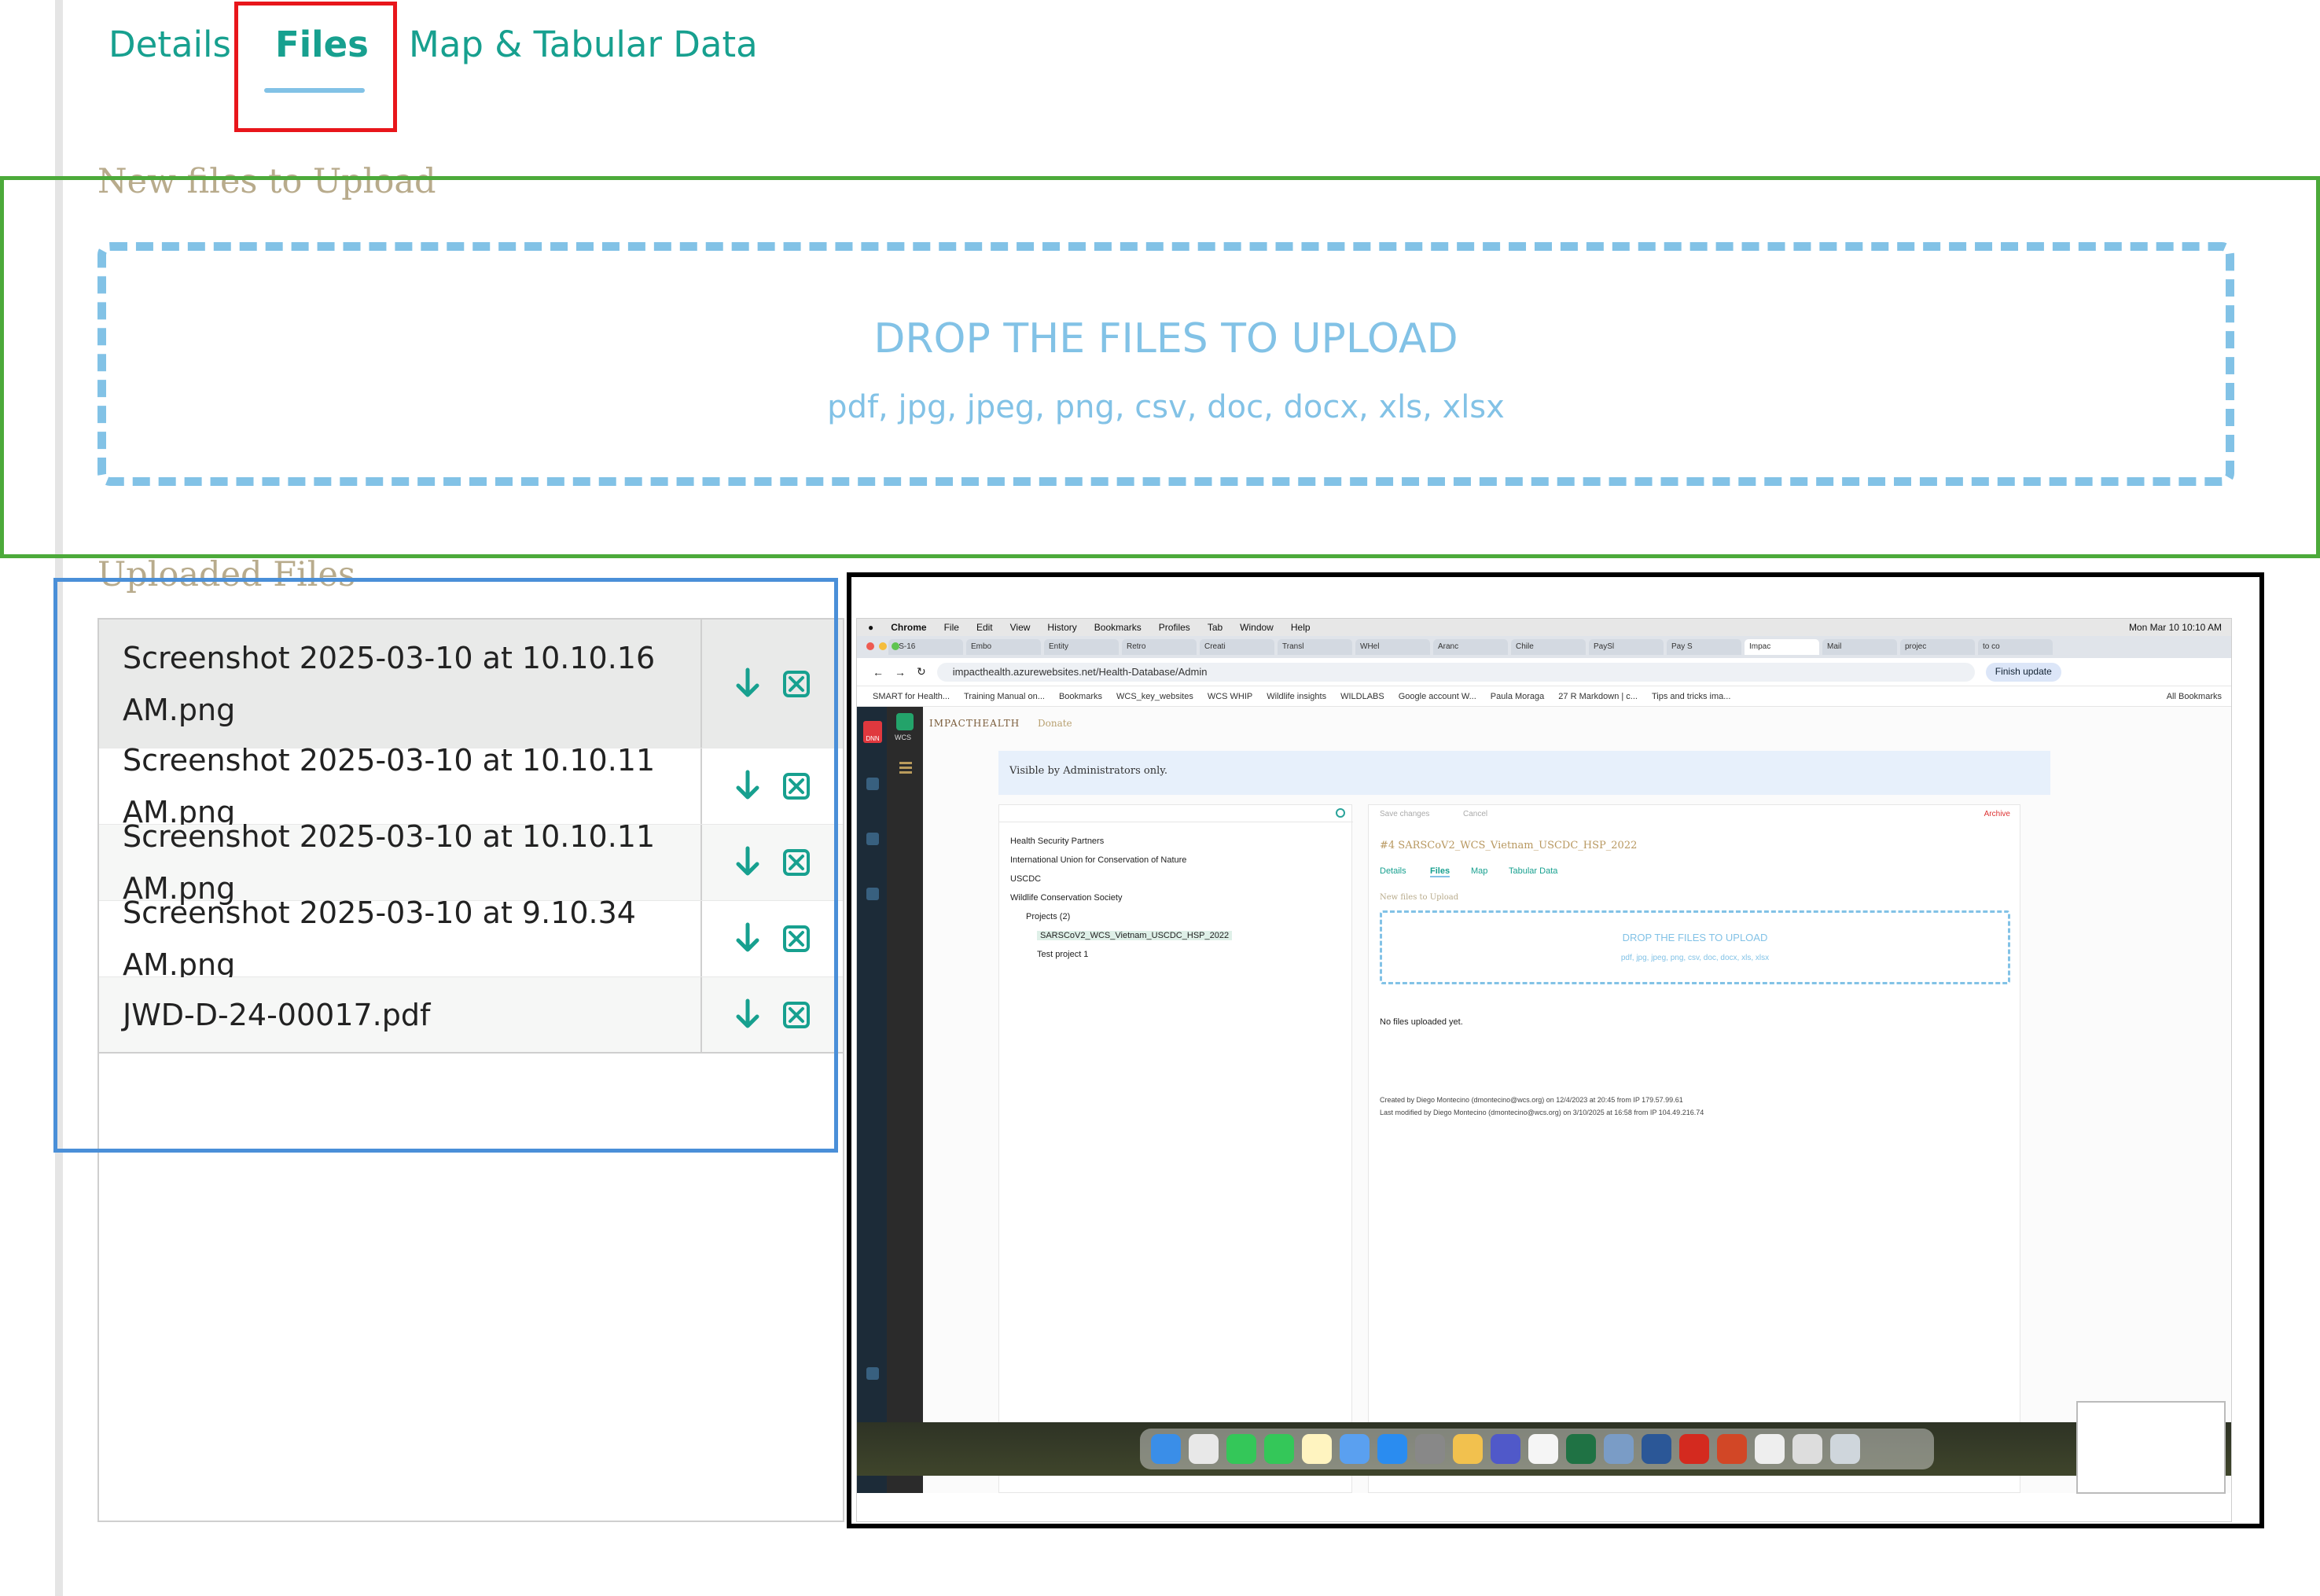 This screenshot has width=2320, height=1596. Describe the element at coordinates (315, 67) in the screenshot. I see `highlight-files-tab` at that location.